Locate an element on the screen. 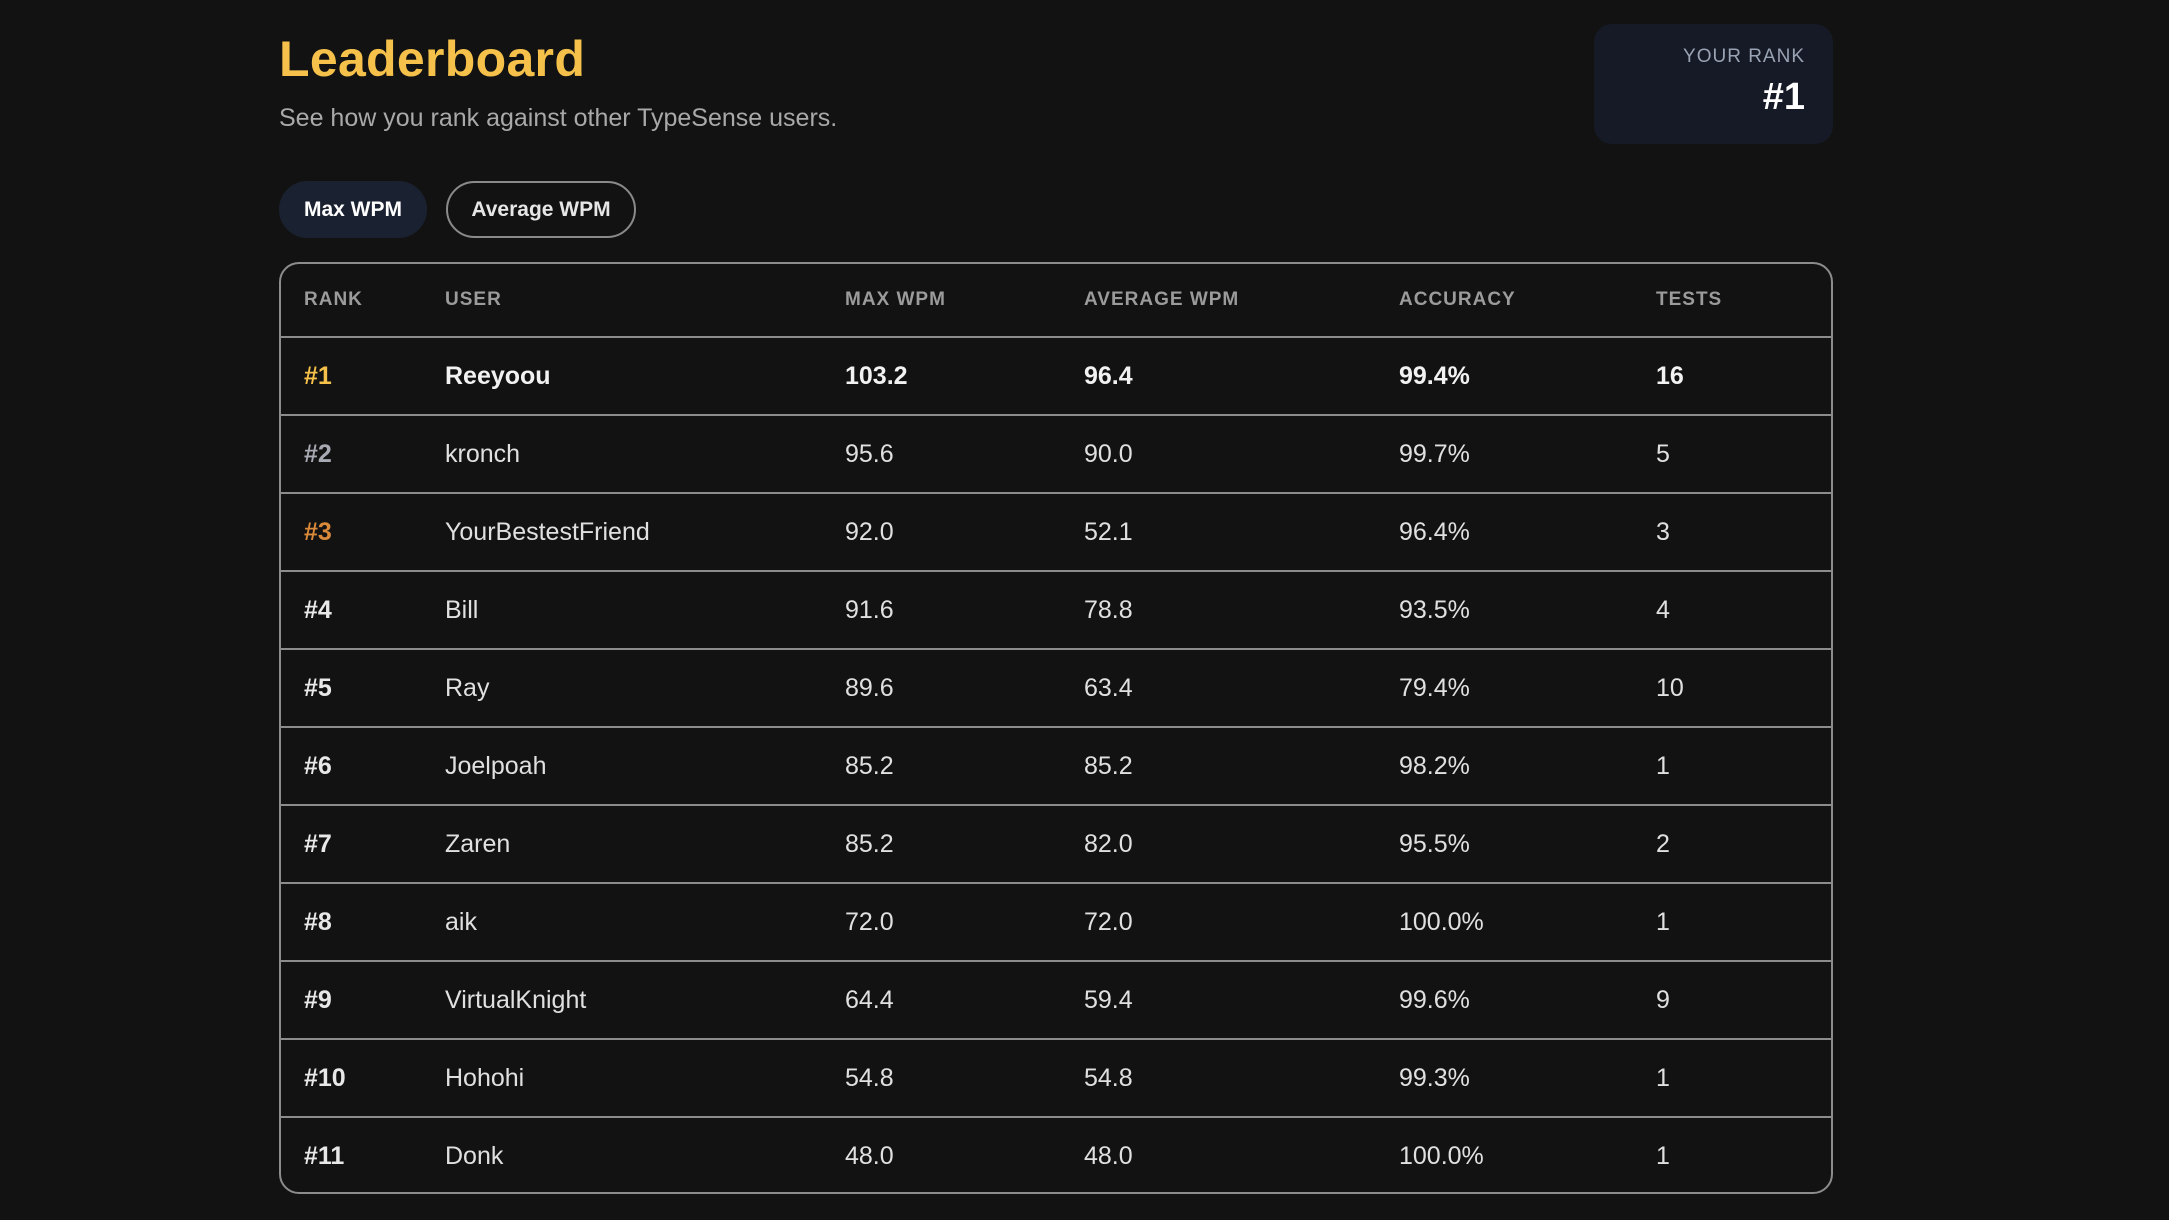 The height and width of the screenshot is (1220, 2169). accuracy-cell: 96.4% is located at coordinates (1527, 532).